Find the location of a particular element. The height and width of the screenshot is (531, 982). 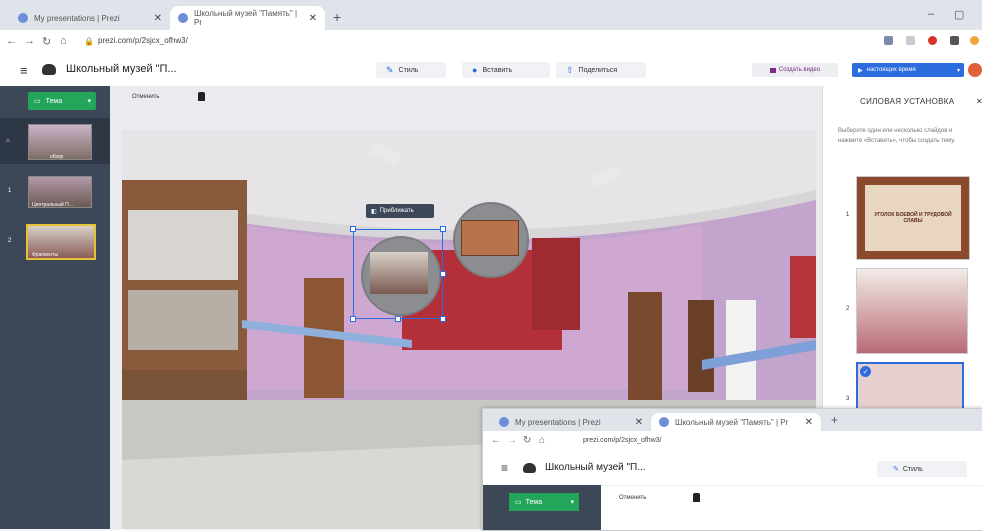

slide-caption: Фрагменты is located at coordinates (45, 255).